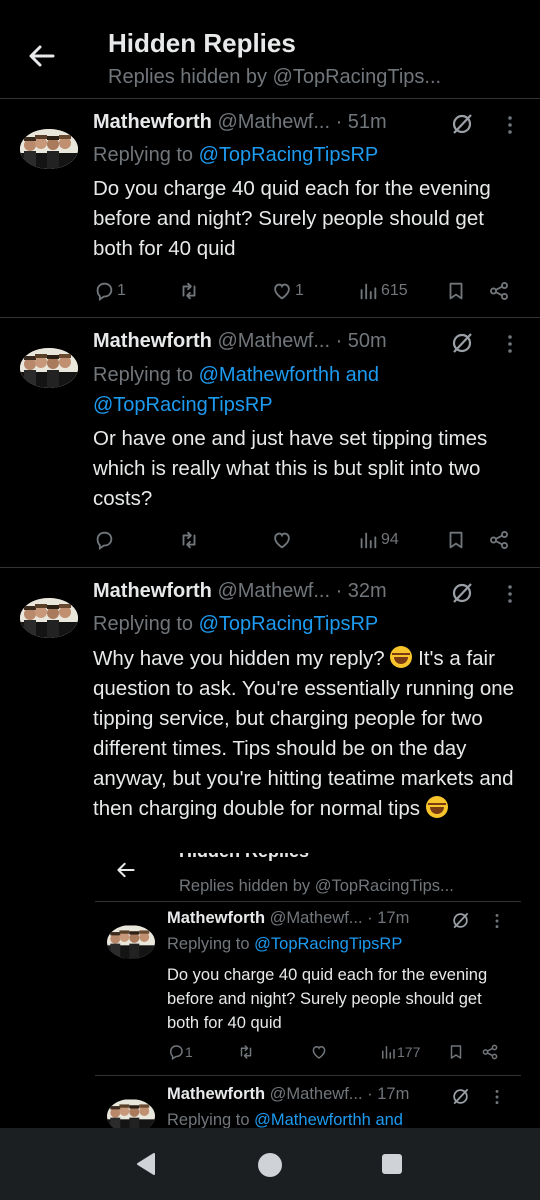 This screenshot has width=540, height=1200. I want to click on mention-link: @Mathewforthh and, so click(289, 375).